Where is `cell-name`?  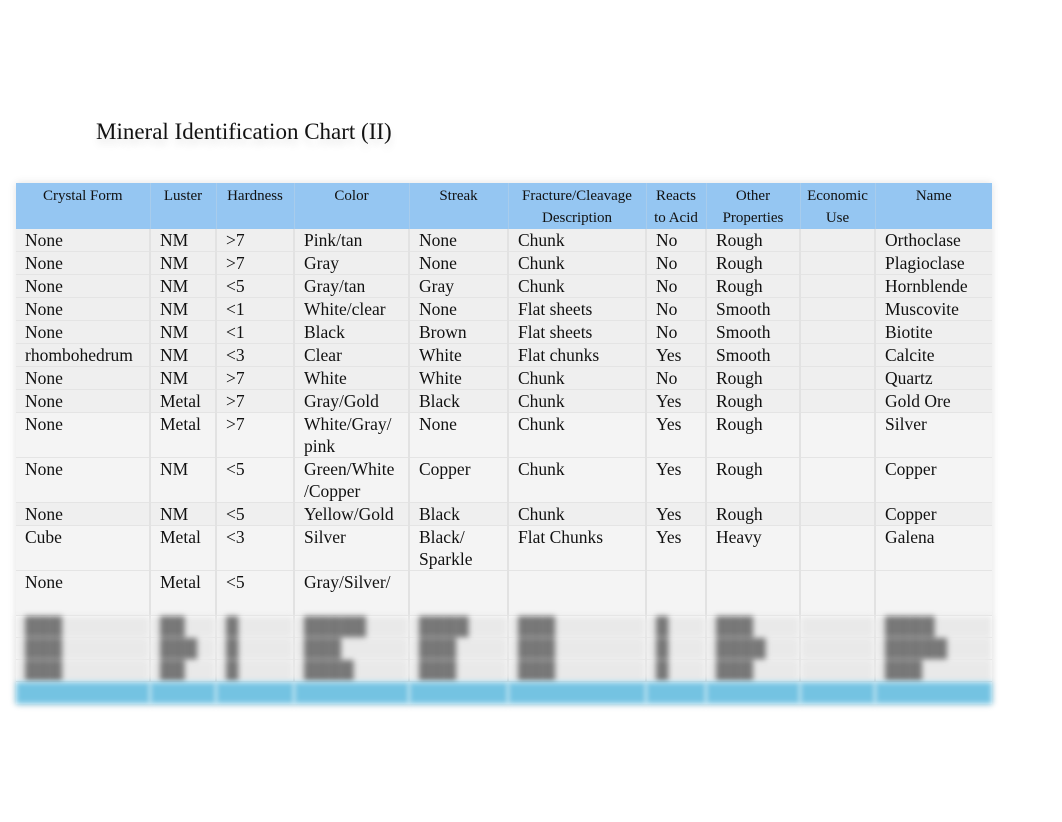 cell-name is located at coordinates (933, 593).